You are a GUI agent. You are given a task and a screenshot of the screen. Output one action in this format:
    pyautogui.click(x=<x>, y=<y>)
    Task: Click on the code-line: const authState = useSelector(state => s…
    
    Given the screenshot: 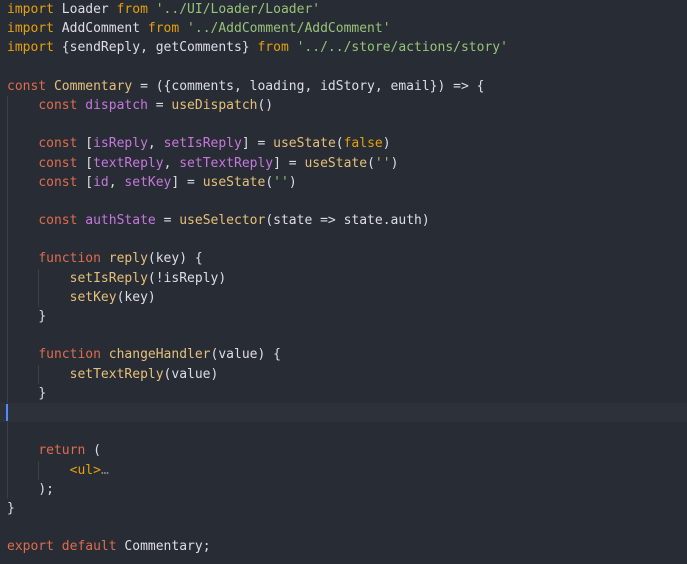 What is the action you would take?
    pyautogui.click(x=343, y=221)
    